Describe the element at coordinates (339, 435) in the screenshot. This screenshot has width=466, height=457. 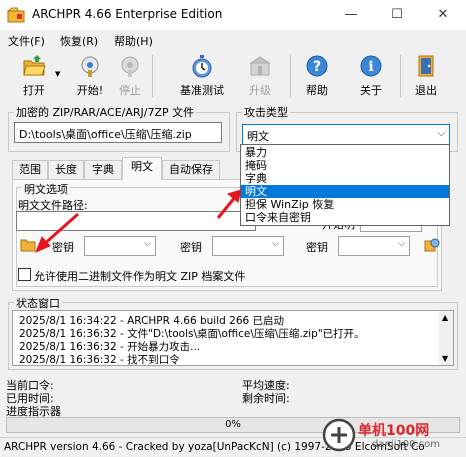
I see `watermark-logo-icon` at that location.